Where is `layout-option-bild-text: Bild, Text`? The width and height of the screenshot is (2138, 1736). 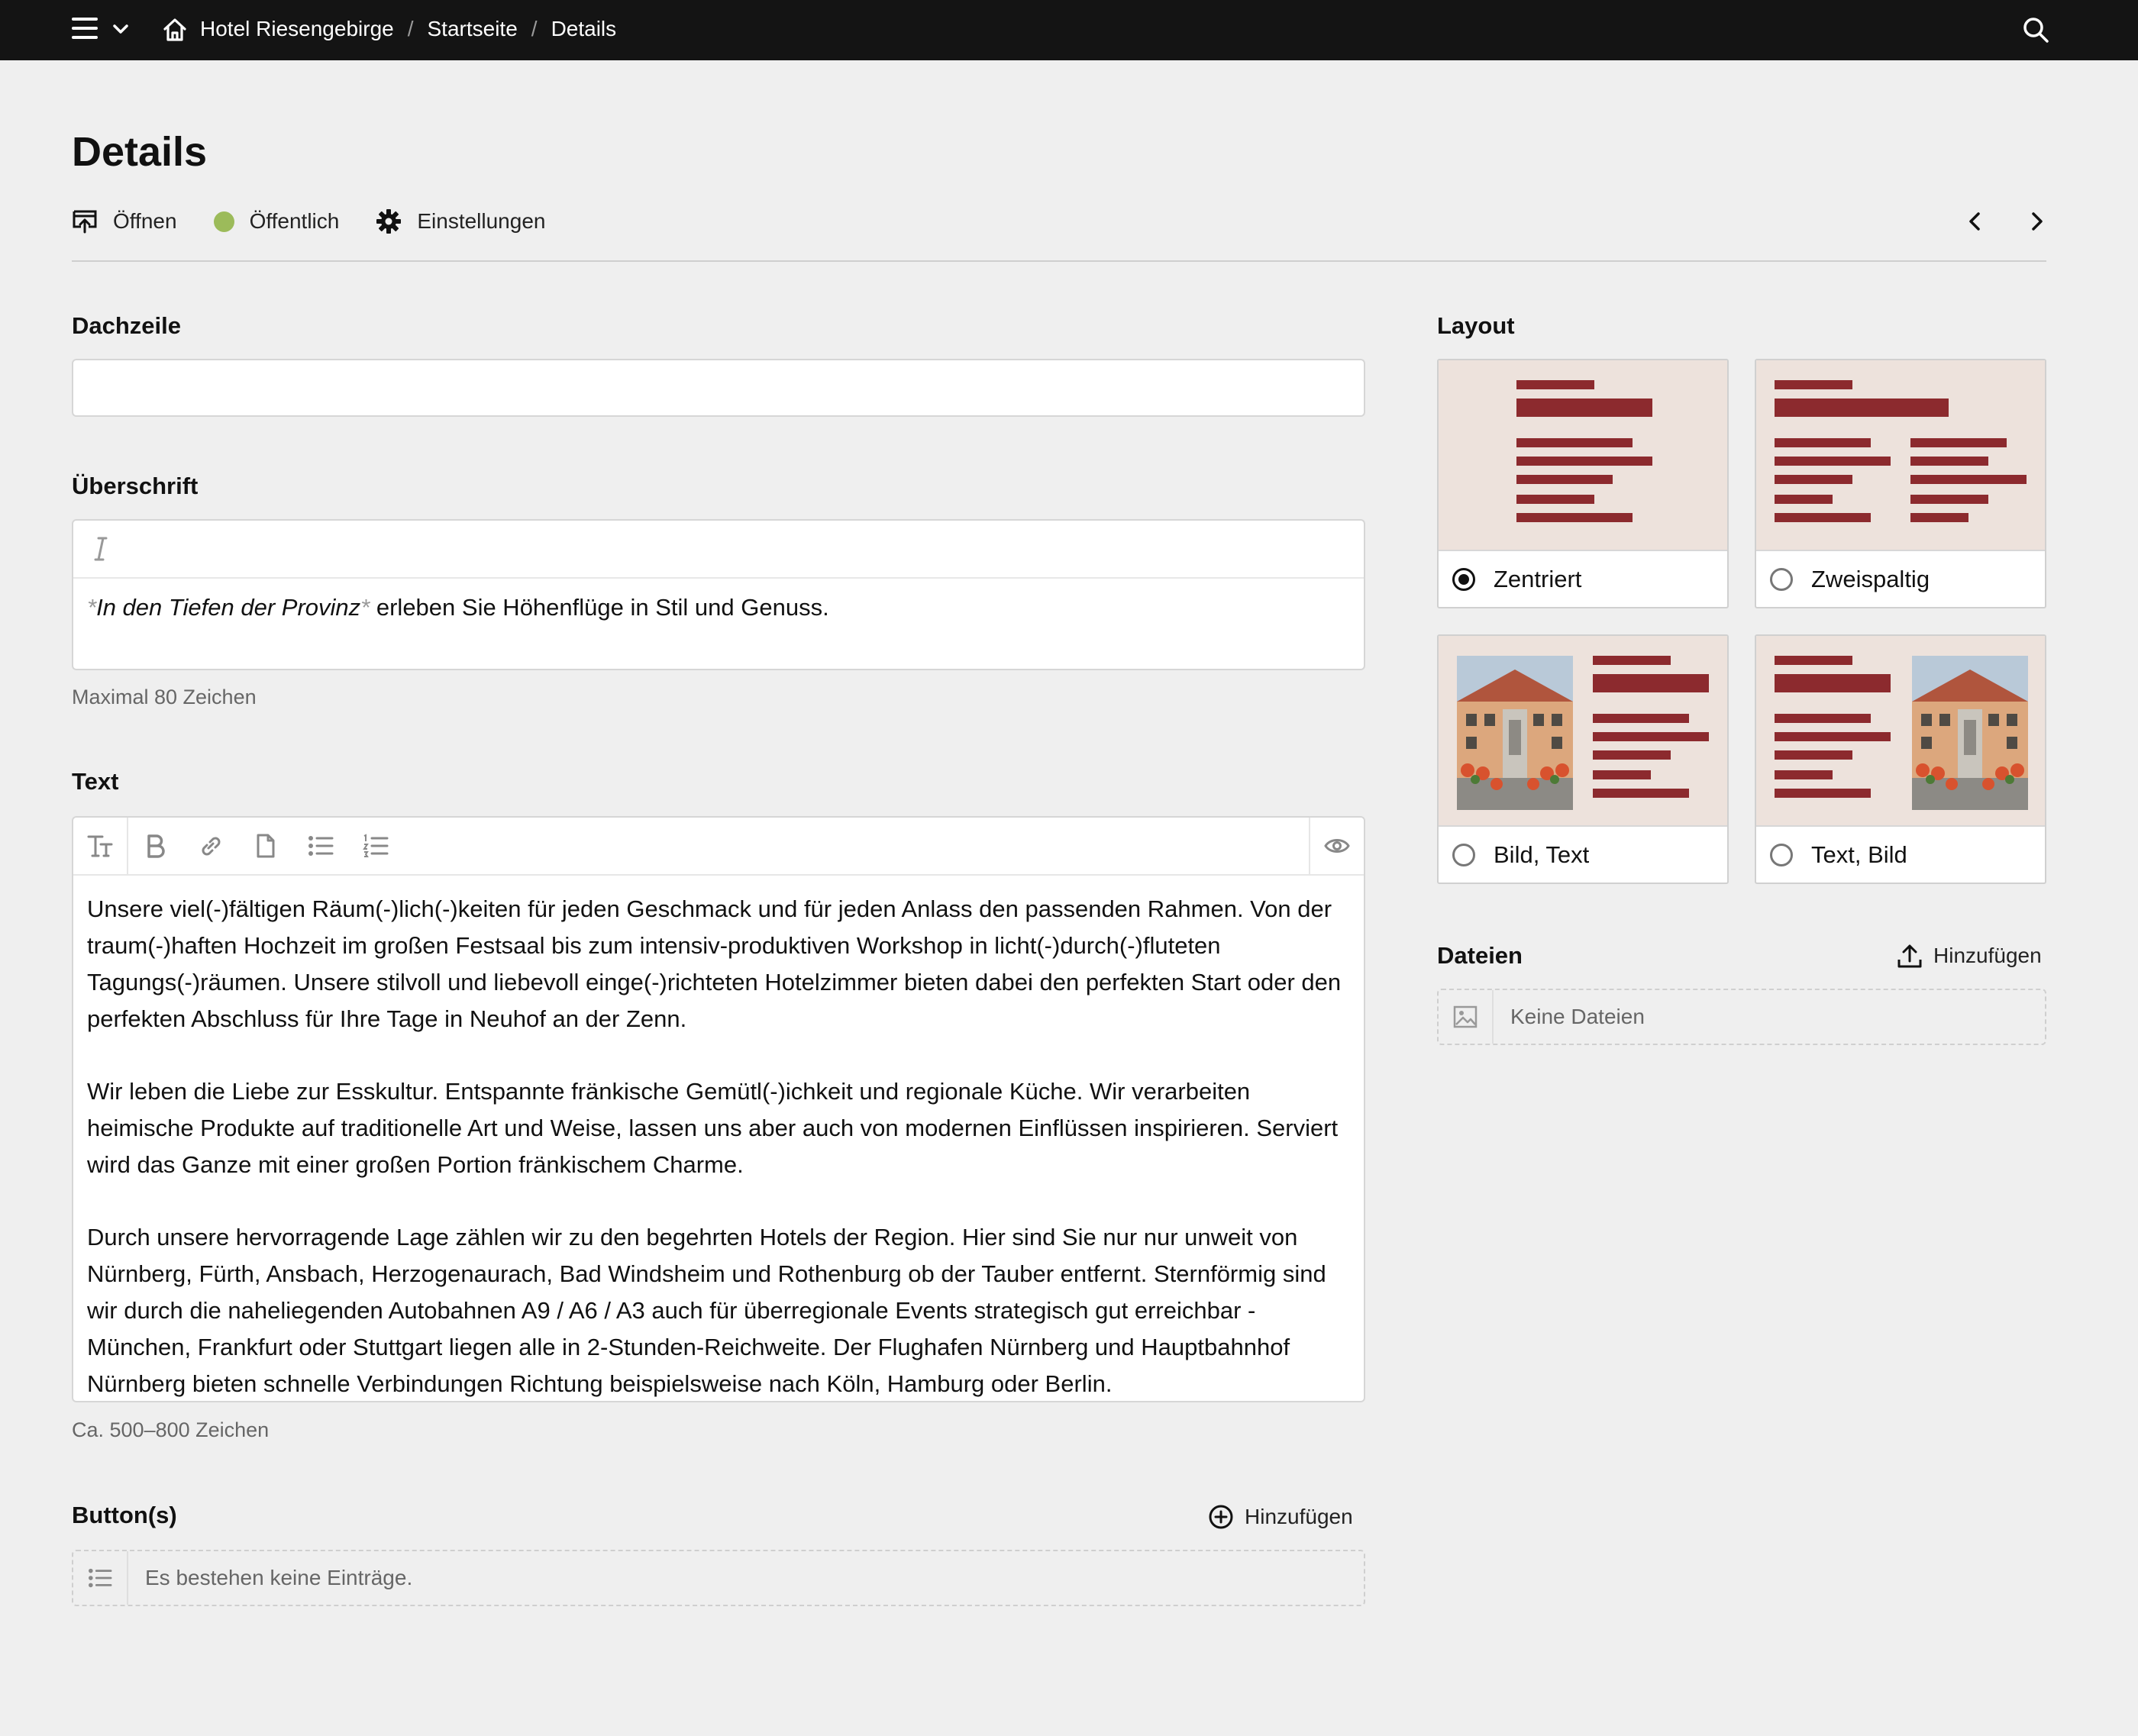
layout-option-bild-text: Bild, Text is located at coordinates (1583, 759).